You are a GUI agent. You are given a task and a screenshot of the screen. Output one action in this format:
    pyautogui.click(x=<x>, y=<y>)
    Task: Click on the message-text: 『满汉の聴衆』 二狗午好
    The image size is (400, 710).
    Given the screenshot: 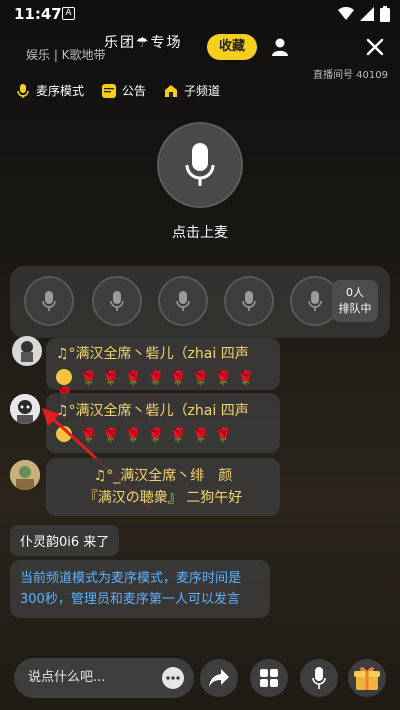 What is the action you would take?
    pyautogui.click(x=163, y=498)
    